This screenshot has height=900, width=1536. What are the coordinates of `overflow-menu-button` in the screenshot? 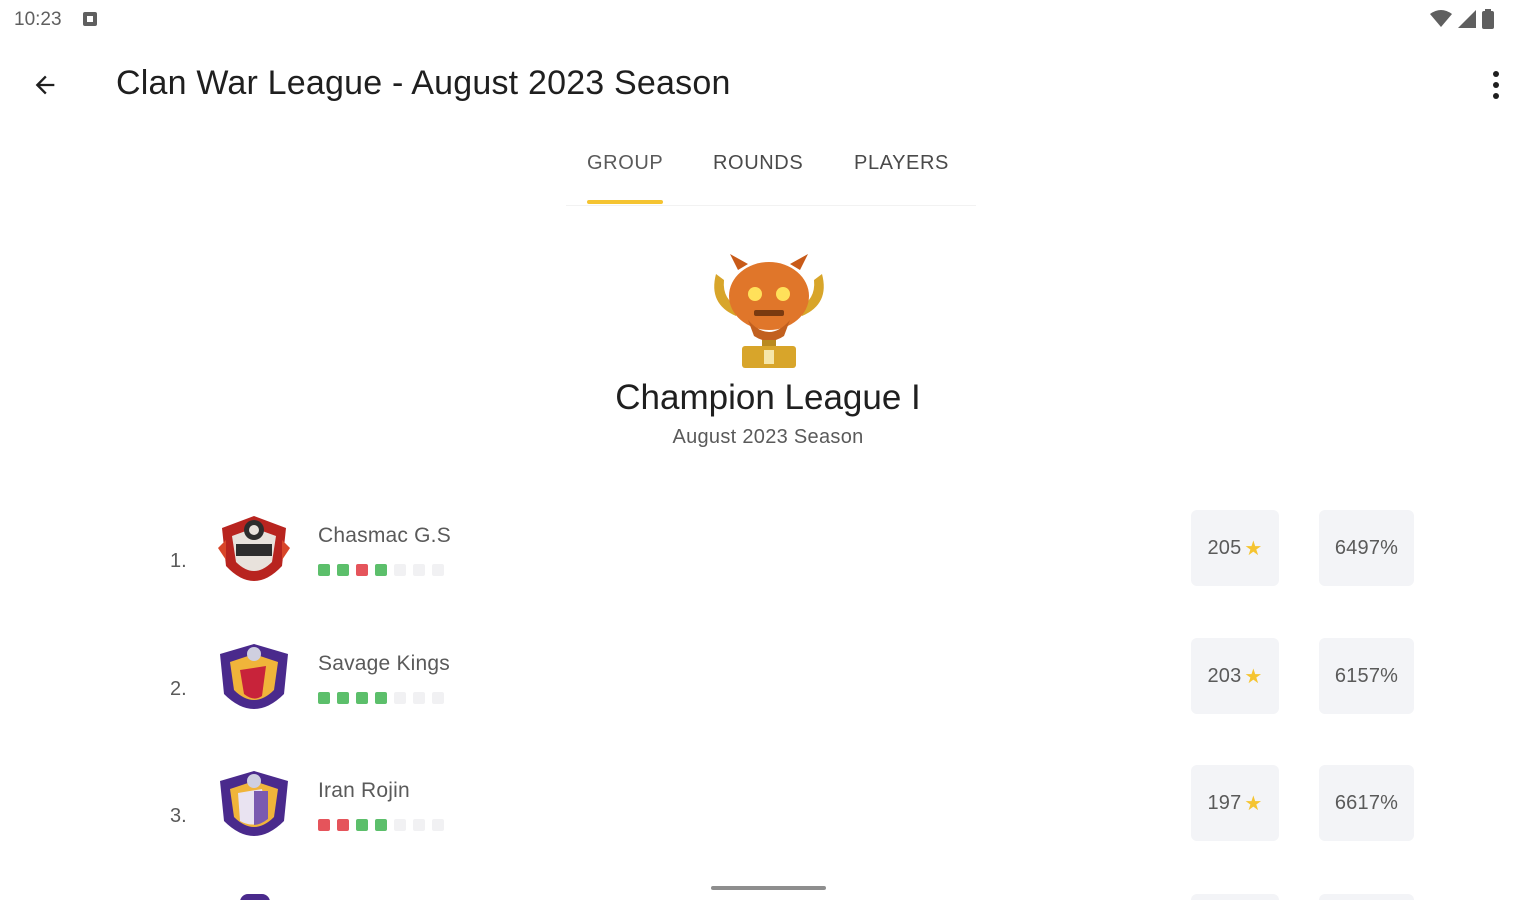 It's located at (1496, 85).